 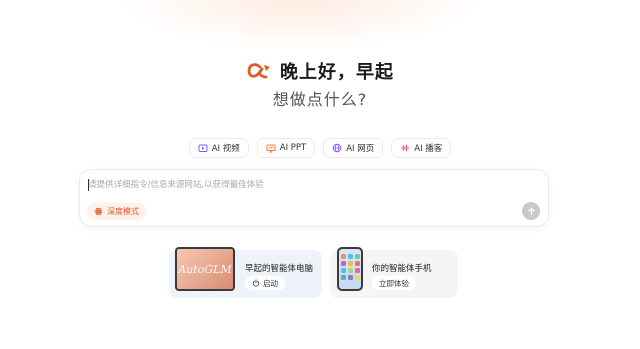 I want to click on card-title: 早起的智能体电脑, so click(x=279, y=269).